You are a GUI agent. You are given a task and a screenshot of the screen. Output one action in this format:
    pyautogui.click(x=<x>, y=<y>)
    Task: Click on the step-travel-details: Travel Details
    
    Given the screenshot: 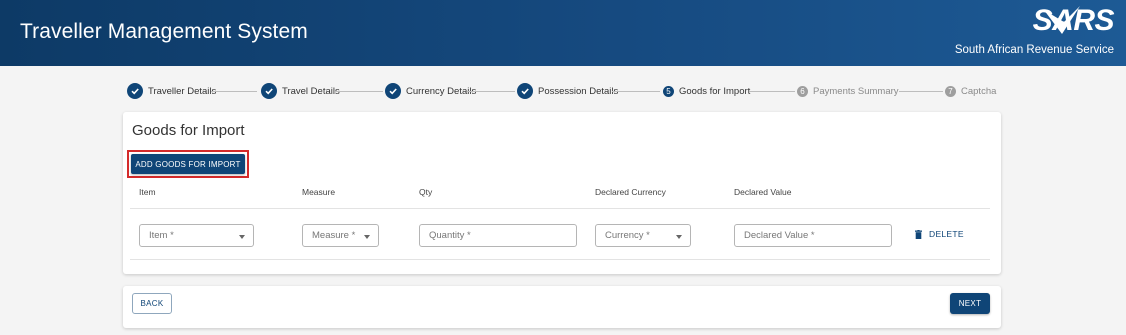 What is the action you would take?
    pyautogui.click(x=300, y=91)
    